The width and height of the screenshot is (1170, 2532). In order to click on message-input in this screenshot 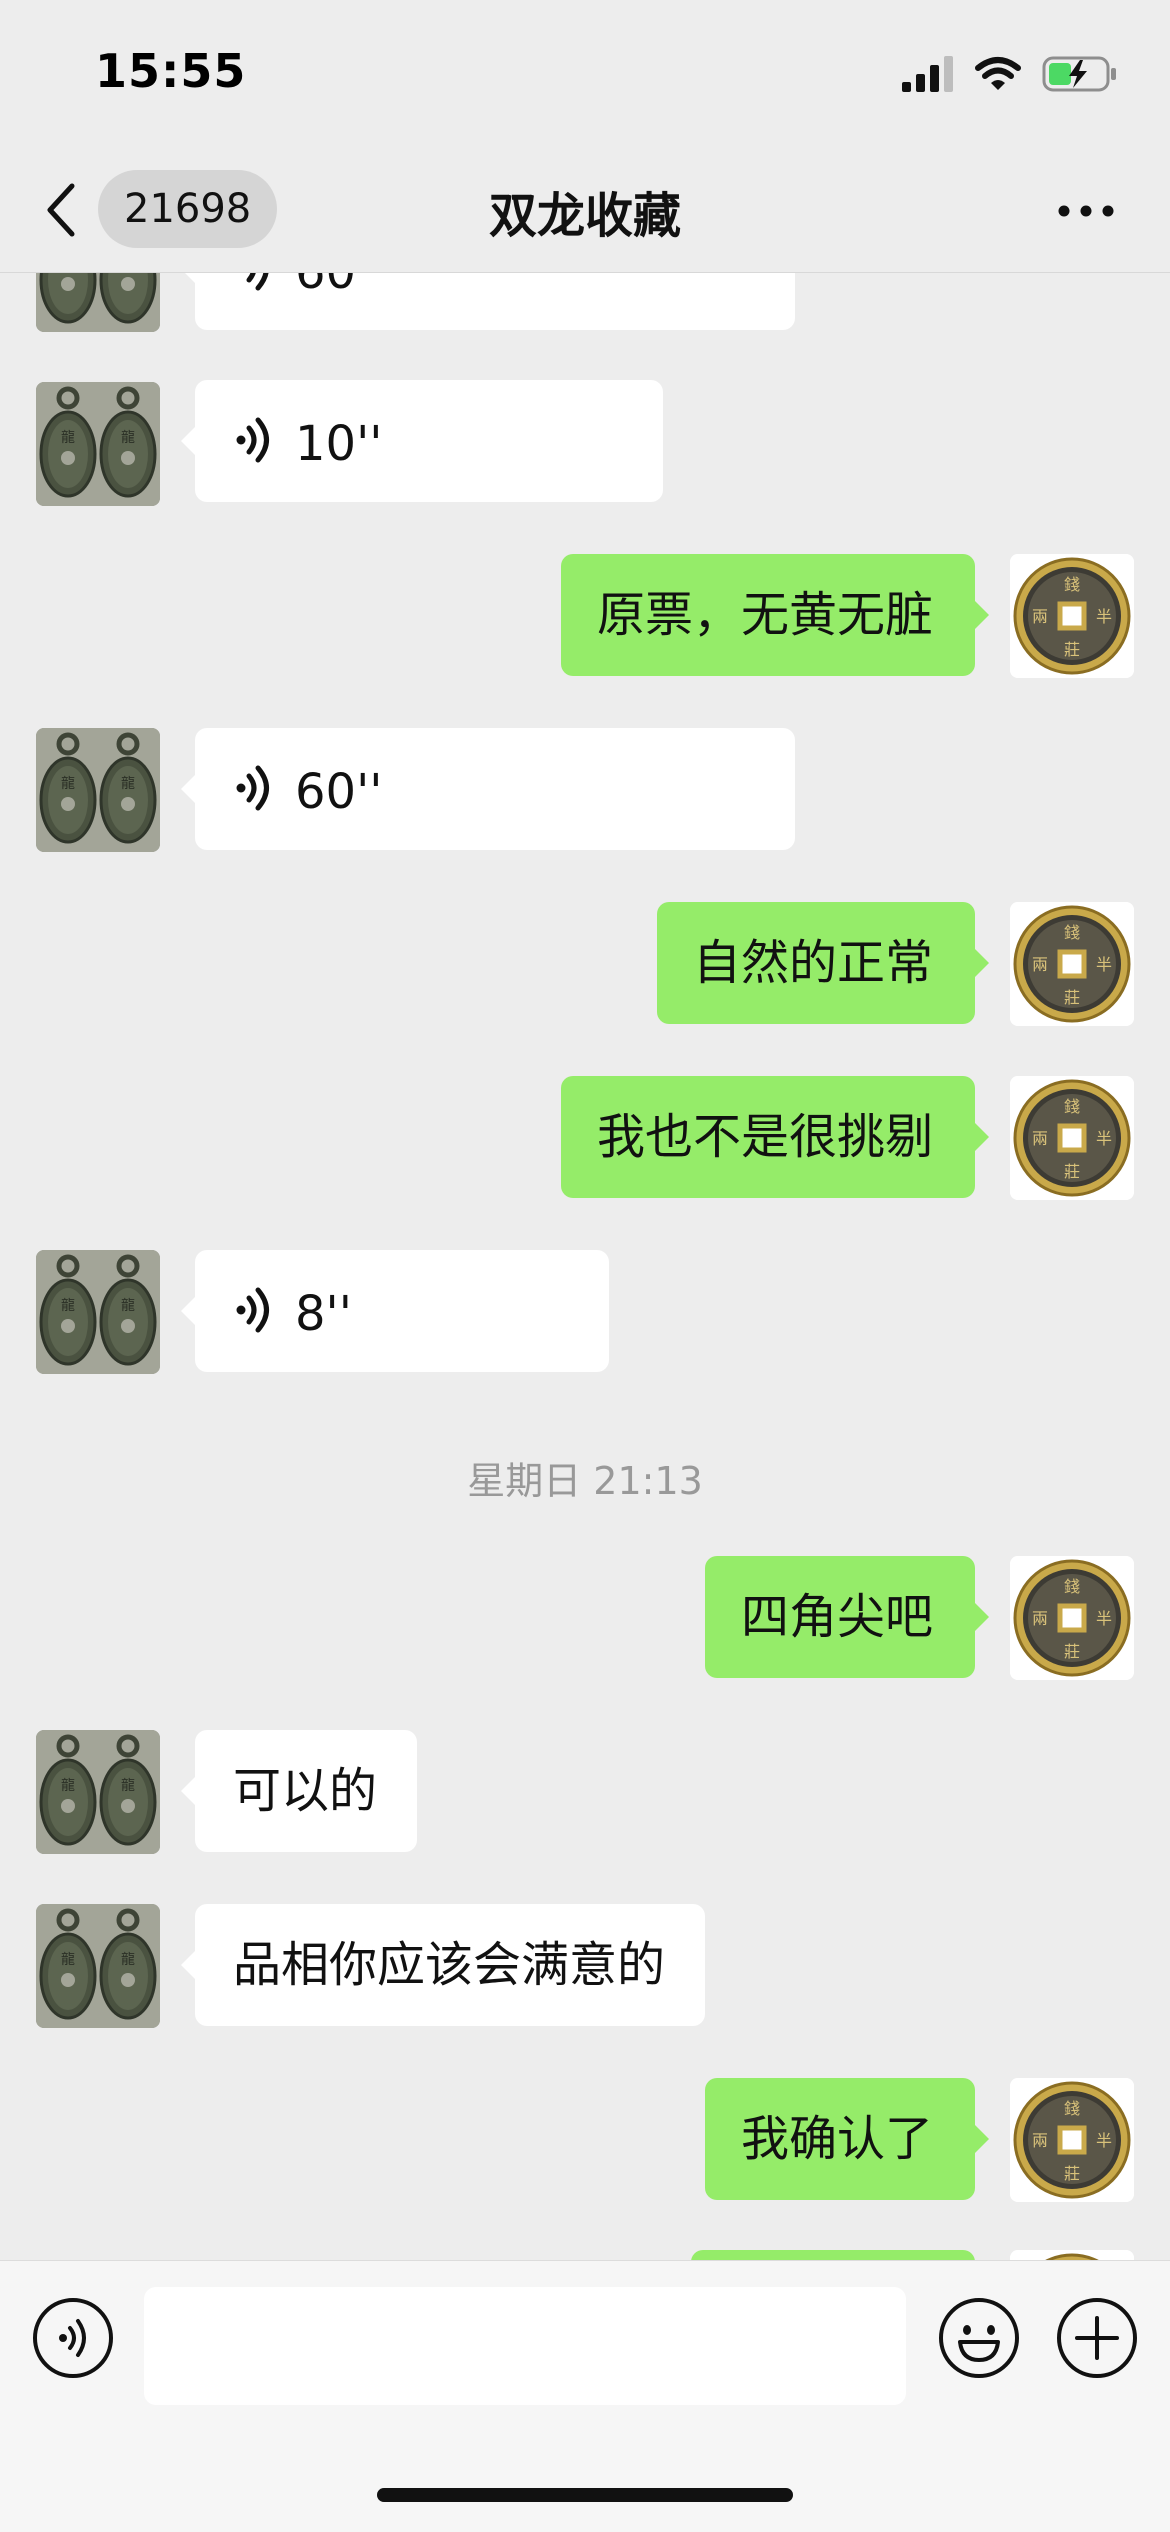, I will do `click(525, 2346)`.